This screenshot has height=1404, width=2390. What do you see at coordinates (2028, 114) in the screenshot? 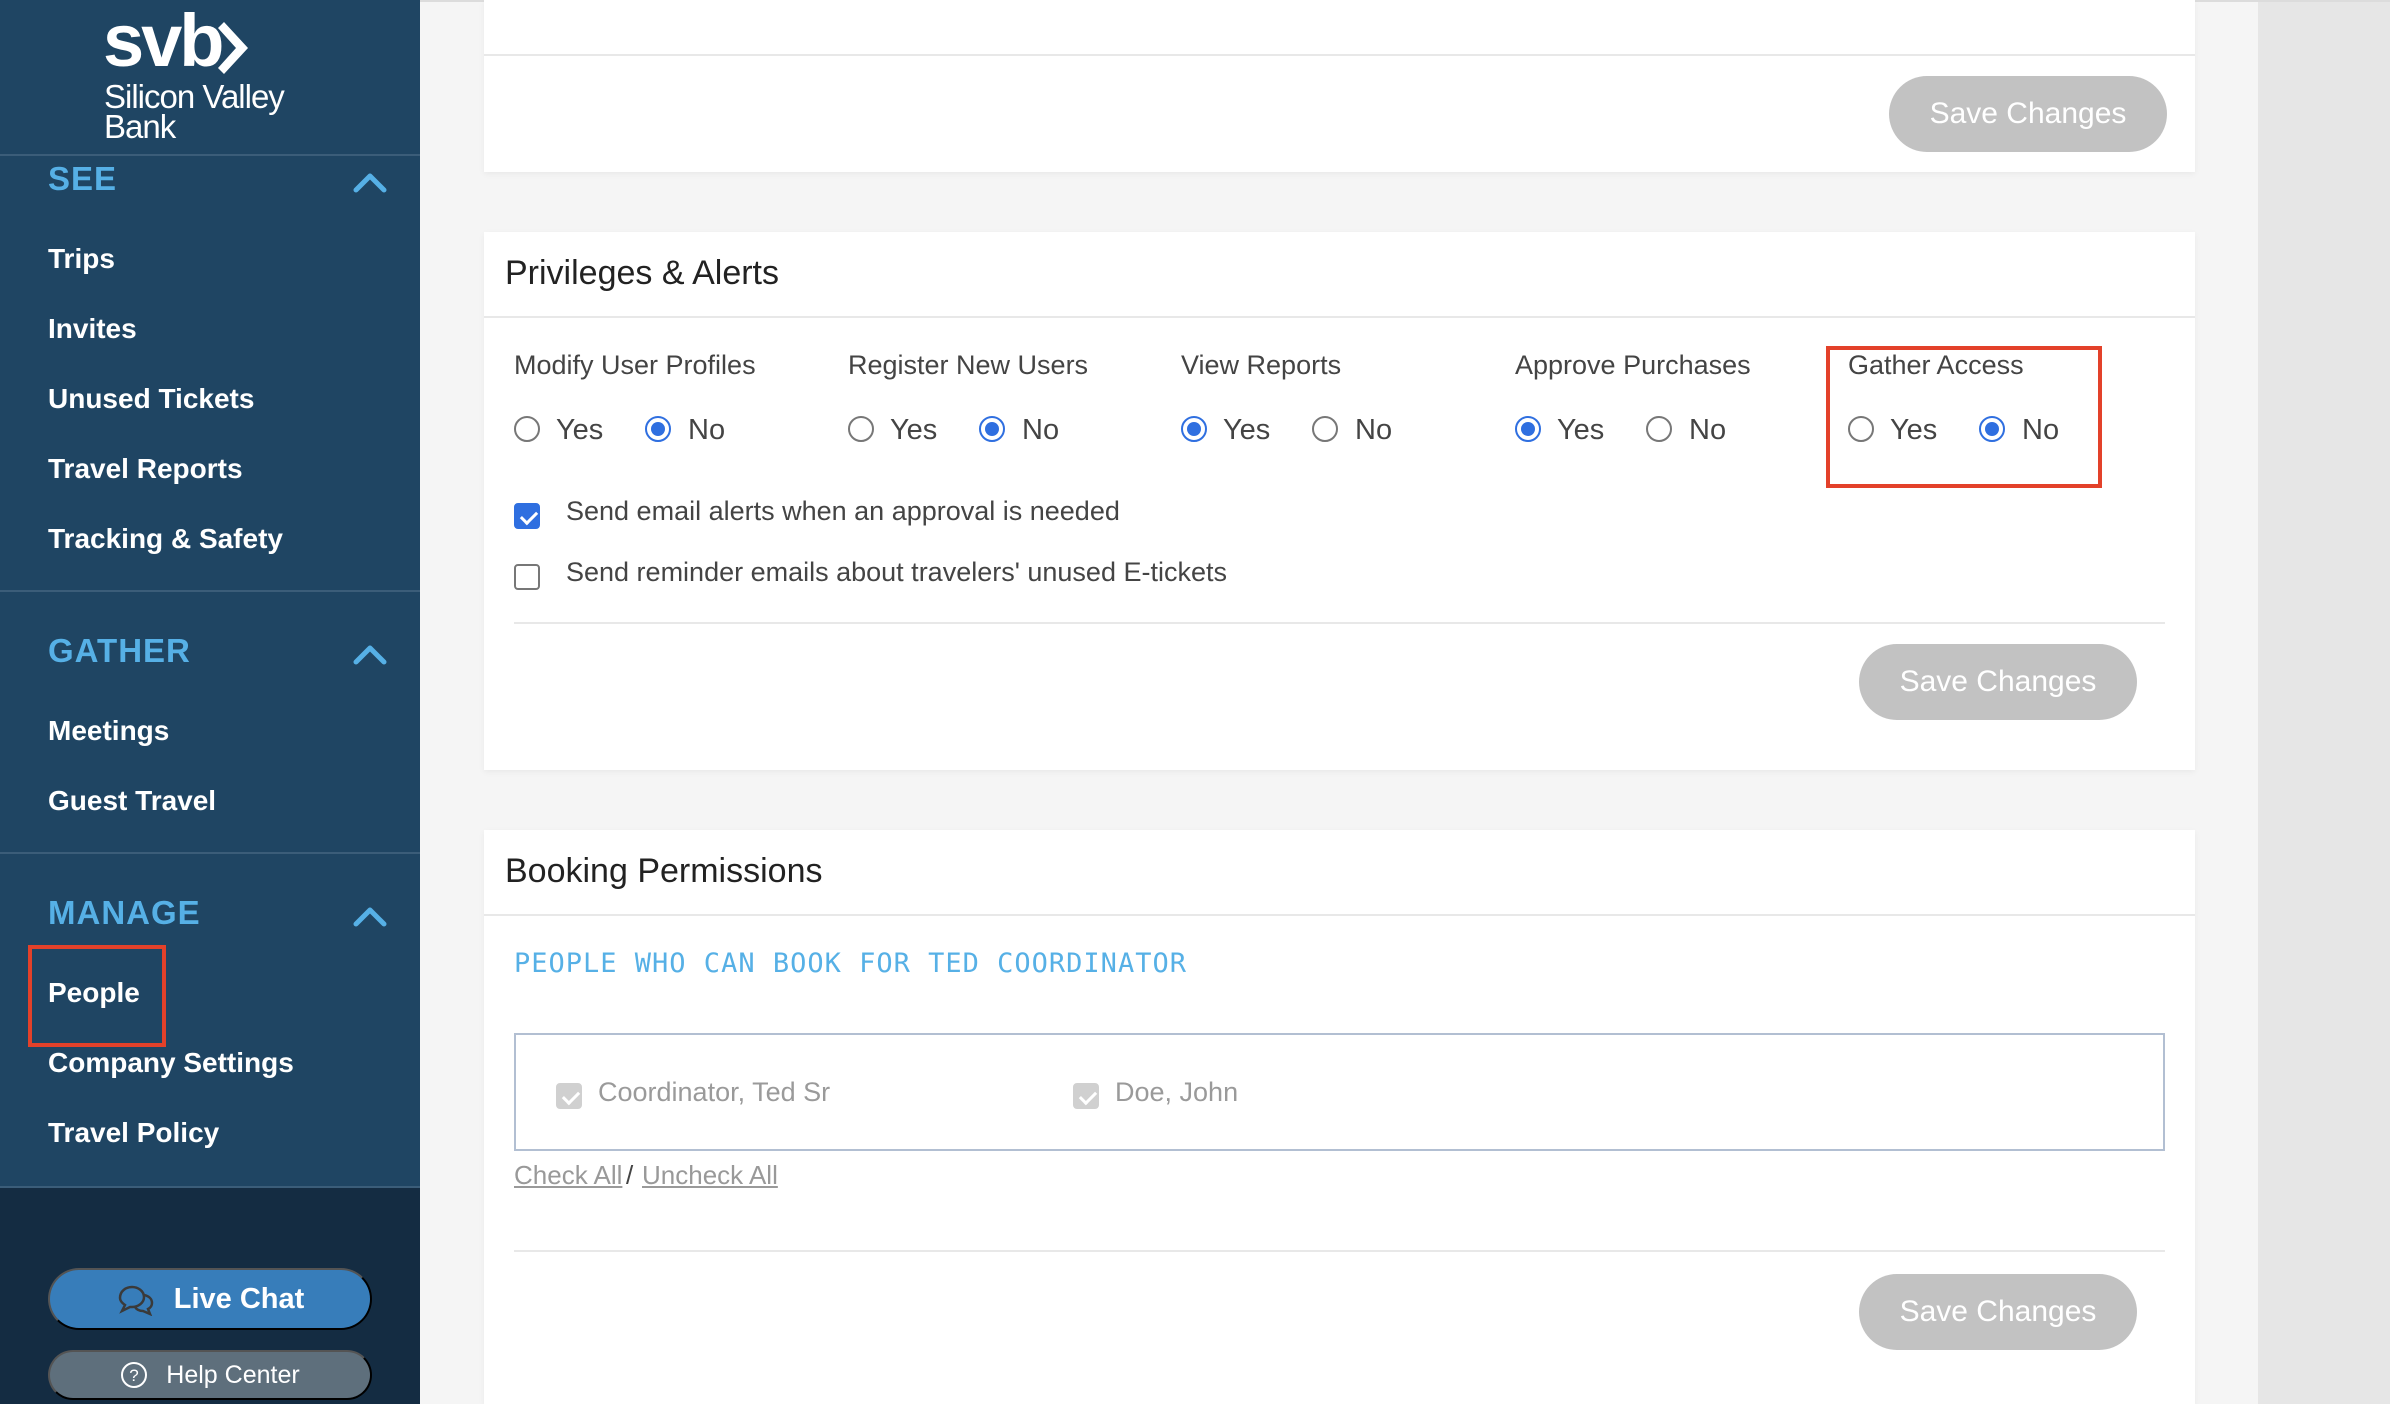
I see `save-changes-button-top: Save Changes` at bounding box center [2028, 114].